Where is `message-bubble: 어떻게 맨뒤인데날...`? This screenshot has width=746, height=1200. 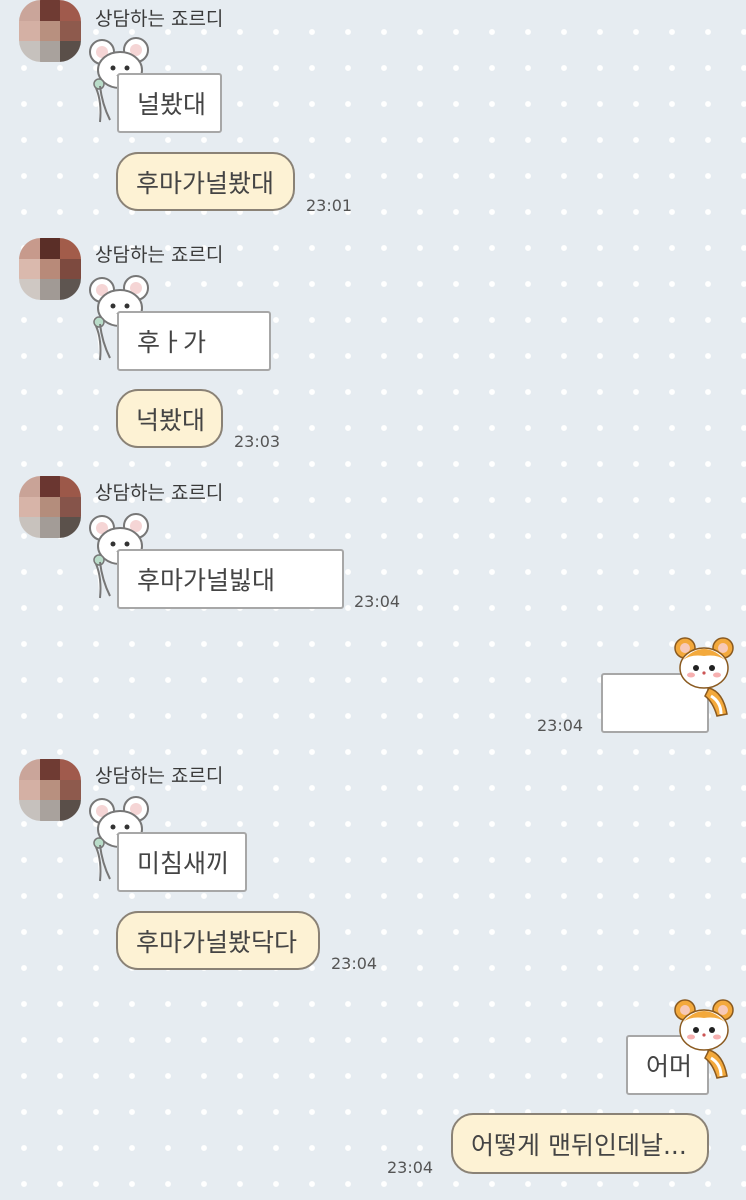 message-bubble: 어떻게 맨뒤인데날... is located at coordinates (580, 1143).